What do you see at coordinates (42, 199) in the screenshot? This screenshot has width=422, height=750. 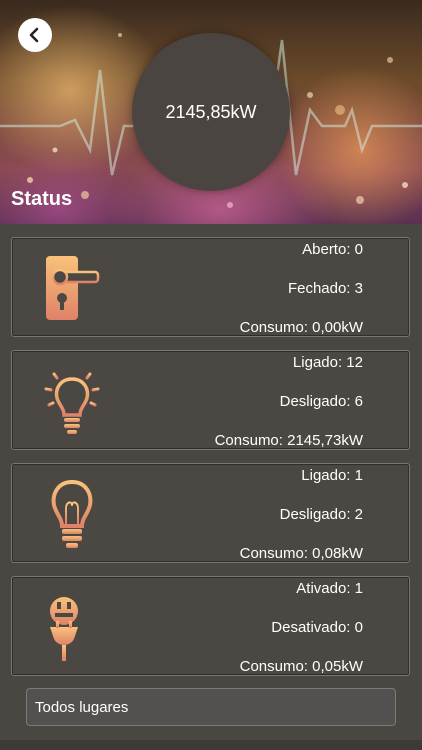 I see `page-title: Status` at bounding box center [42, 199].